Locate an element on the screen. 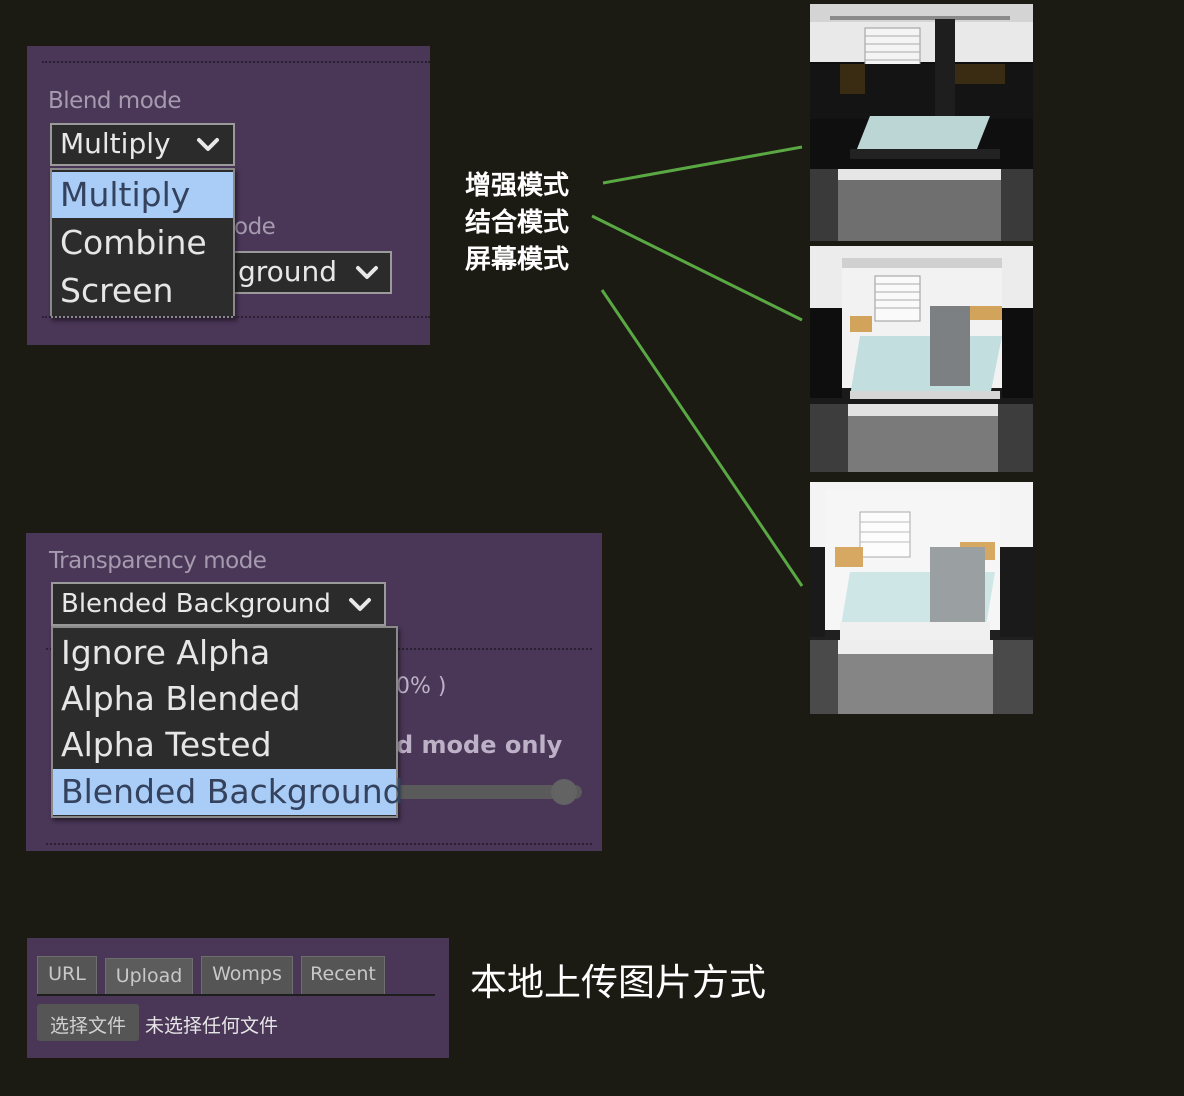 This screenshot has width=1184, height=1096. option-blended-background: Blended Background is located at coordinates (228, 792).